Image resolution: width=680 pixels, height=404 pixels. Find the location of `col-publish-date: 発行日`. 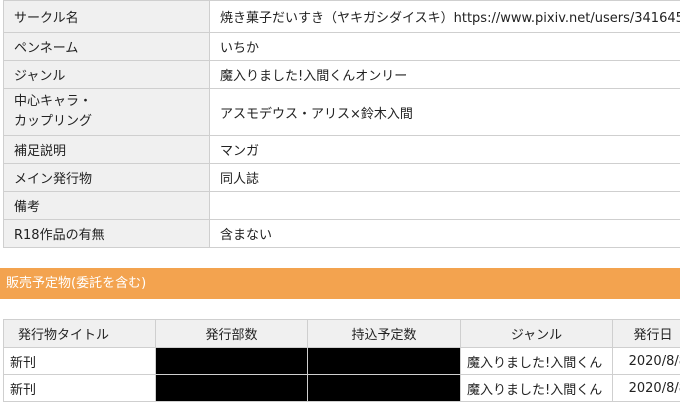

col-publish-date: 発行日 is located at coordinates (646, 333).